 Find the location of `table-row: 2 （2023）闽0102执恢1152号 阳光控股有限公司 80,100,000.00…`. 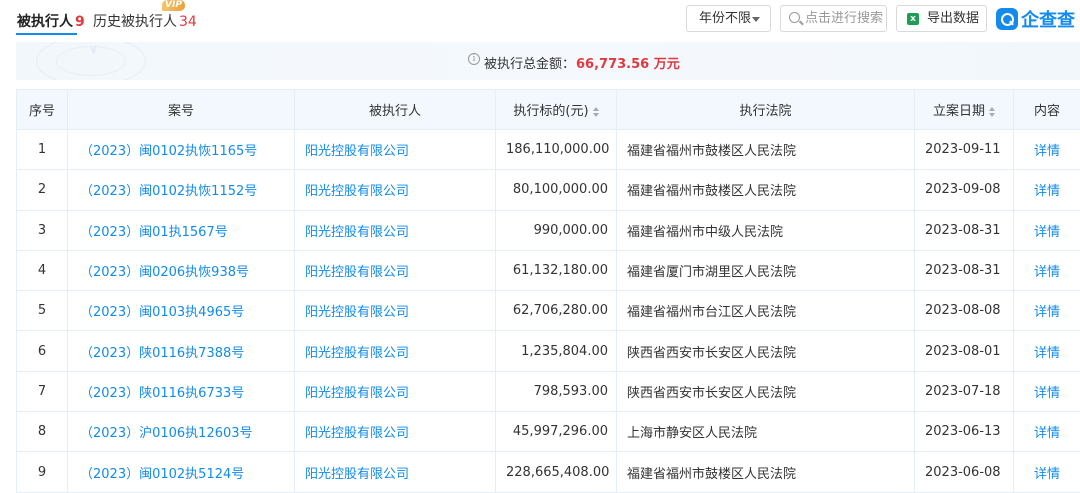

table-row: 2 （2023）闽0102执恢1152号 阳光控股有限公司 80,100,000.00… is located at coordinates (548, 190).